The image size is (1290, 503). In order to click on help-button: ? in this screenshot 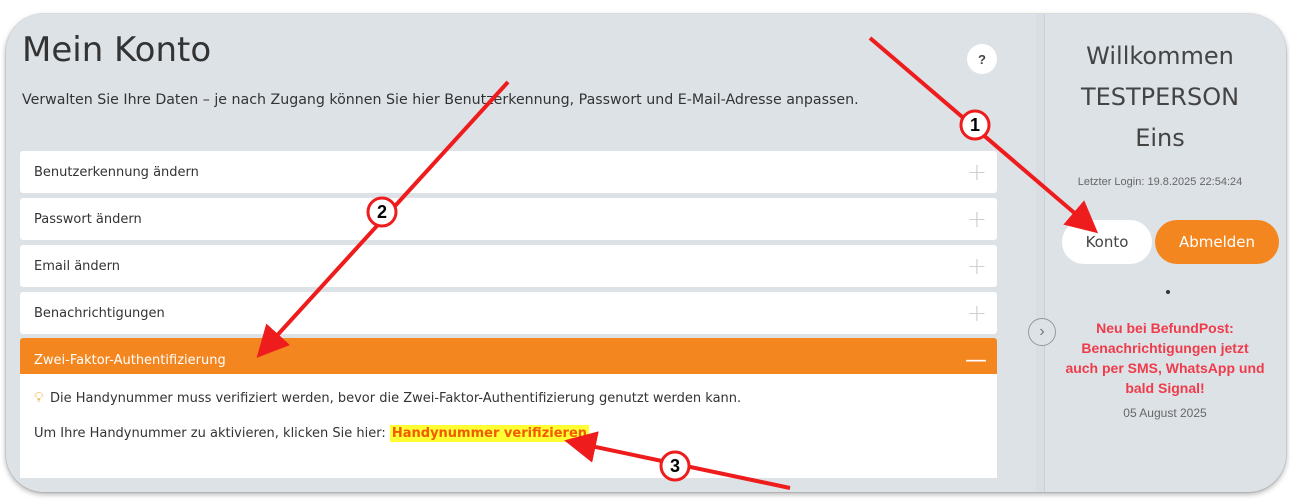, I will do `click(982, 59)`.